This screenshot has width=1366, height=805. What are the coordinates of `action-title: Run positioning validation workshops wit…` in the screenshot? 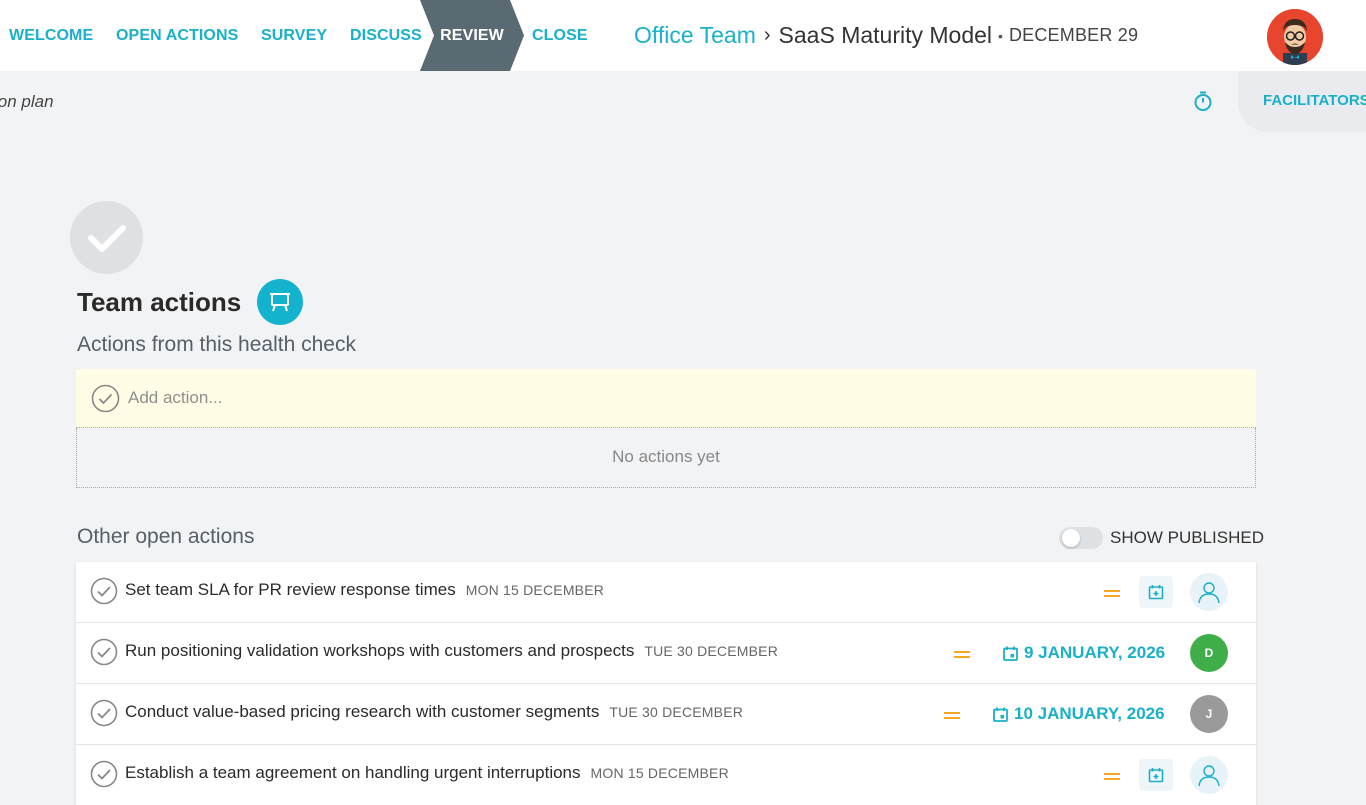 It's located at (451, 651).